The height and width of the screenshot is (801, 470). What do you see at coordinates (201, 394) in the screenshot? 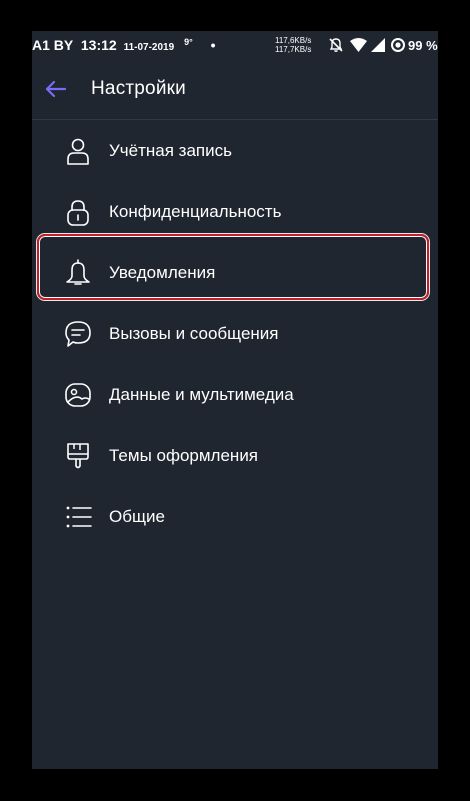
I see `menu-item-label: Данные и мультимедиа` at bounding box center [201, 394].